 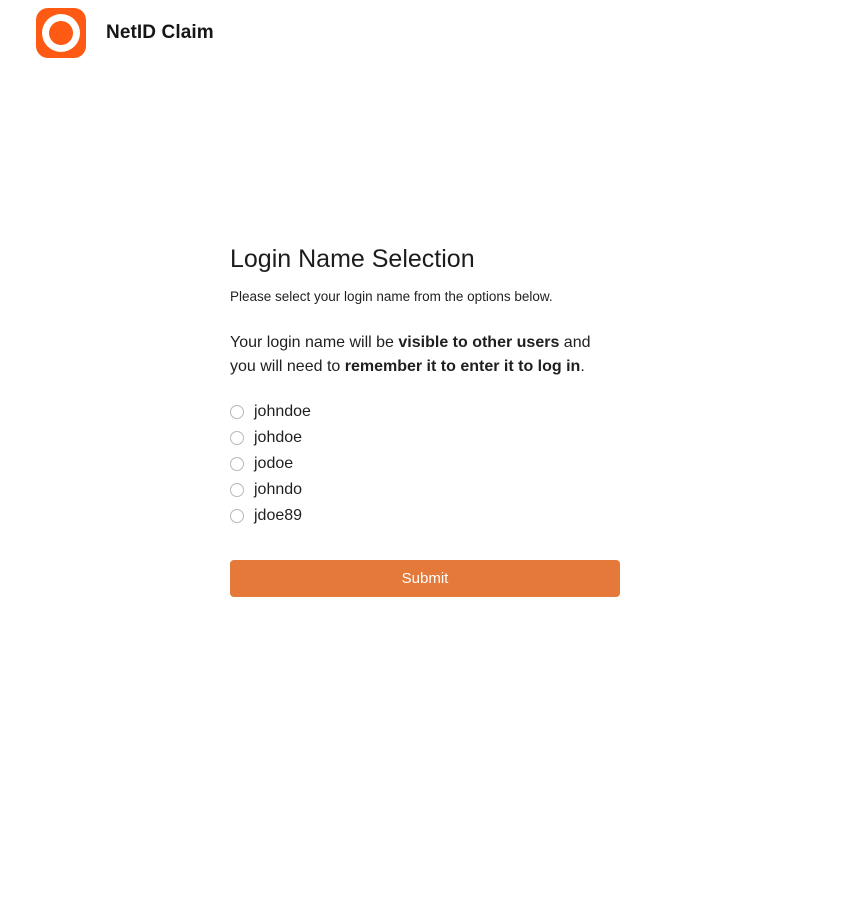 I want to click on login-name-options: johndoe johdoe jodoe johndo jdoe89, so click(x=425, y=464).